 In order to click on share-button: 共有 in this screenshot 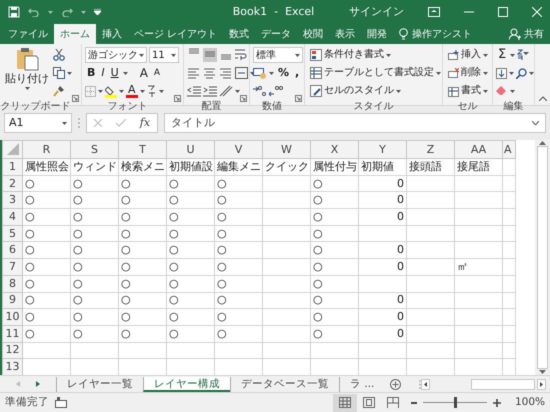, I will do `click(526, 34)`.